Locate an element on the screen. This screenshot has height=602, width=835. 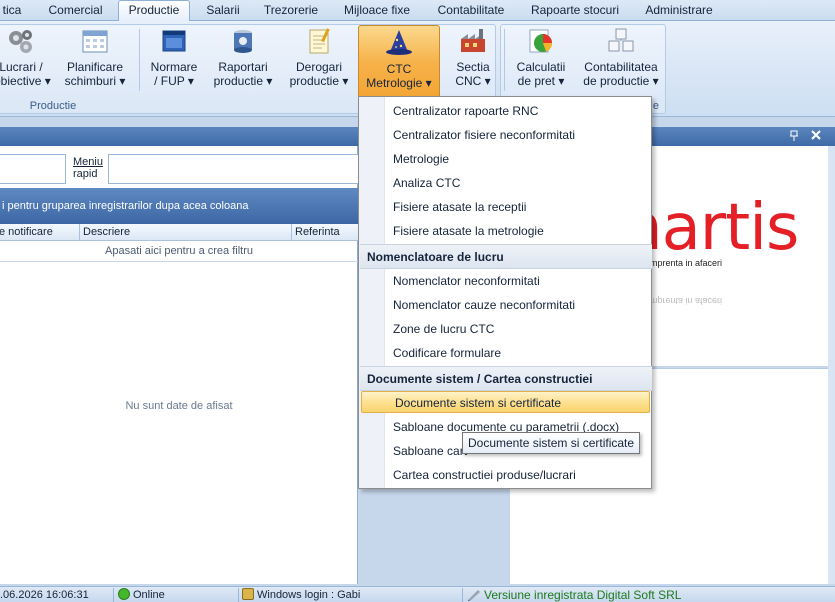
contabilitatea-de-productie-button: Contabilitatea de productie ▾ is located at coordinates (621, 60).